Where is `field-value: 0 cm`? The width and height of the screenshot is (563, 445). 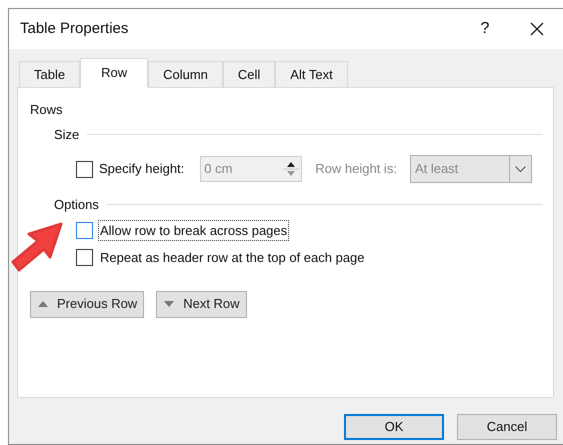
field-value: 0 cm is located at coordinates (218, 169).